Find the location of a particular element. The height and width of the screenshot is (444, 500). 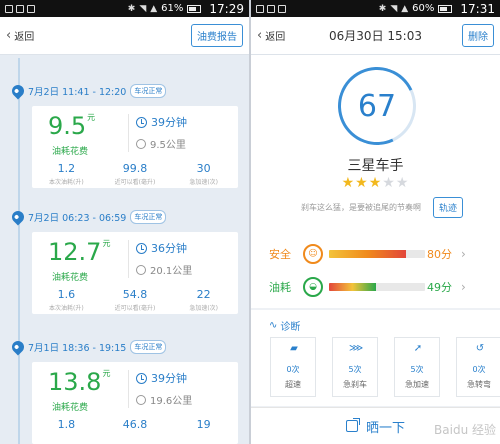

diagnosis-section: ∿ 诊断 ▰ 0次 超速 ⋙ 5次 急刹车 ➚ 5次 急加速 ↺ 0次 急转弯 is located at coordinates (375, 358).